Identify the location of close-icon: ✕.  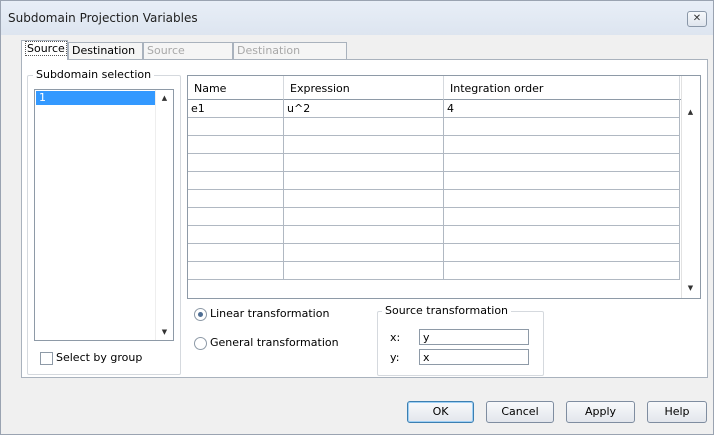
(697, 18).